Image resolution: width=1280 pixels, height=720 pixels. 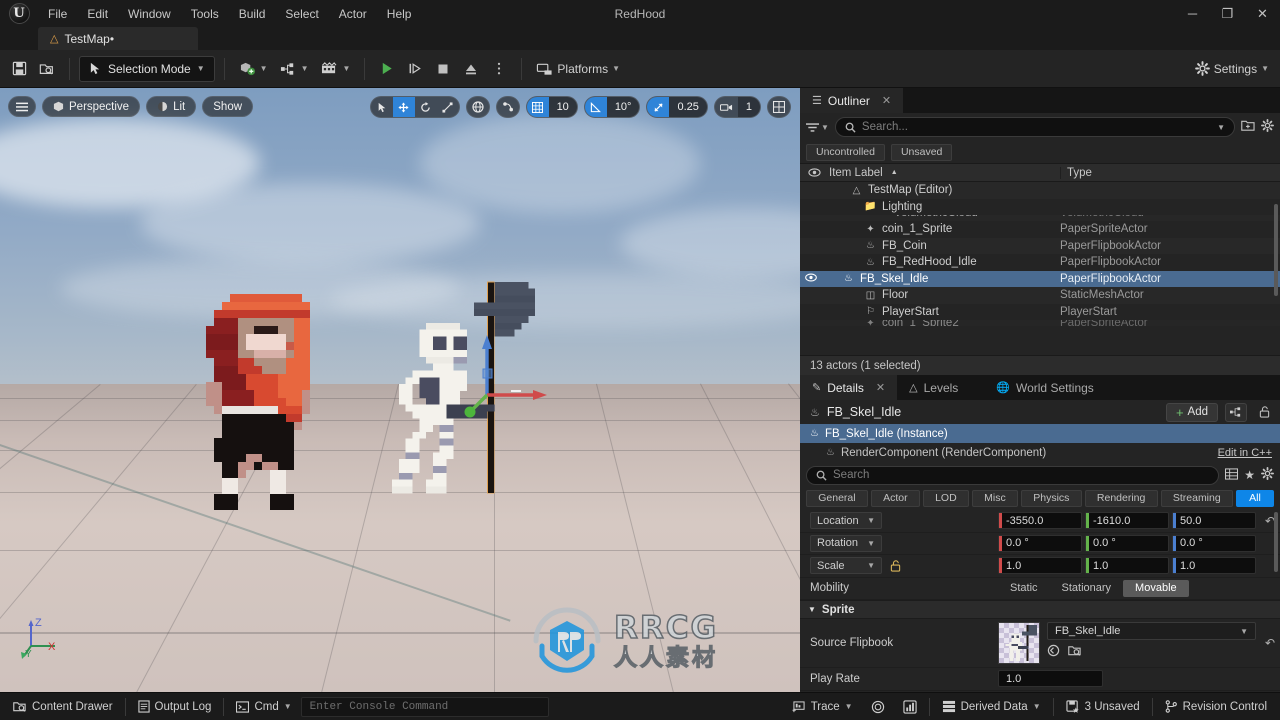 What do you see at coordinates (1040, 295) in the screenshot?
I see `outliner-row-floor: ◫ Floor StaticMeshActor` at bounding box center [1040, 295].